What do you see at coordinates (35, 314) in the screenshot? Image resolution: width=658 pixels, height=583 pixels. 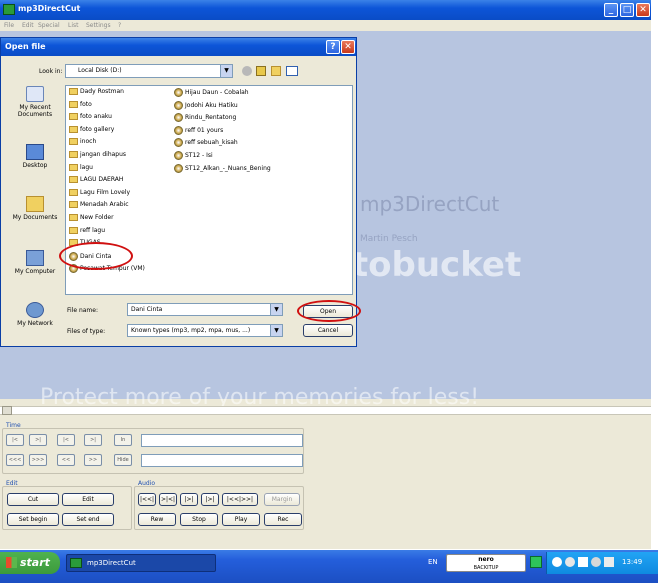 I see `place-my-network: My Network` at bounding box center [35, 314].